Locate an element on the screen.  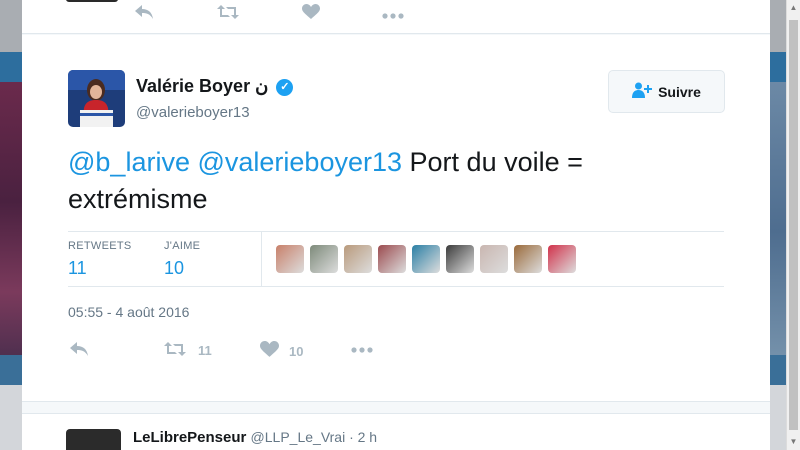
next-tweet-avatar is located at coordinates (93, 439).